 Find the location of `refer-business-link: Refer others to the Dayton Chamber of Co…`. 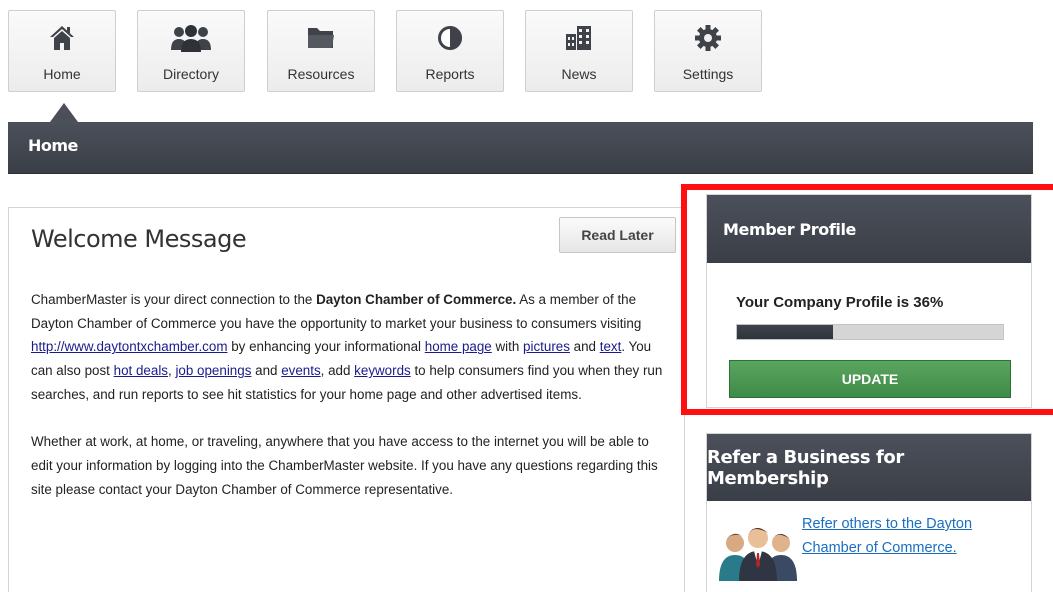

refer-business-link: Refer others to the Dayton Chamber of Co… is located at coordinates (907, 536).